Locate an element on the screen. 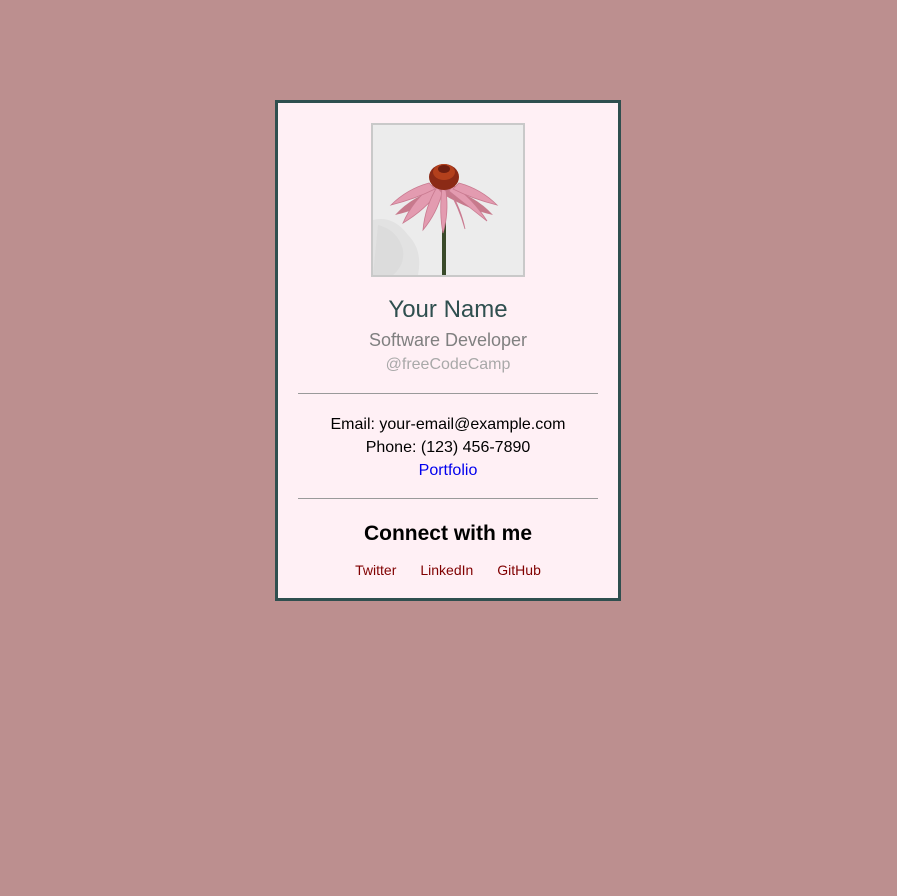 Image resolution: width=897 pixels, height=896 pixels. email-text: Email: your-email@example.com is located at coordinates (448, 424).